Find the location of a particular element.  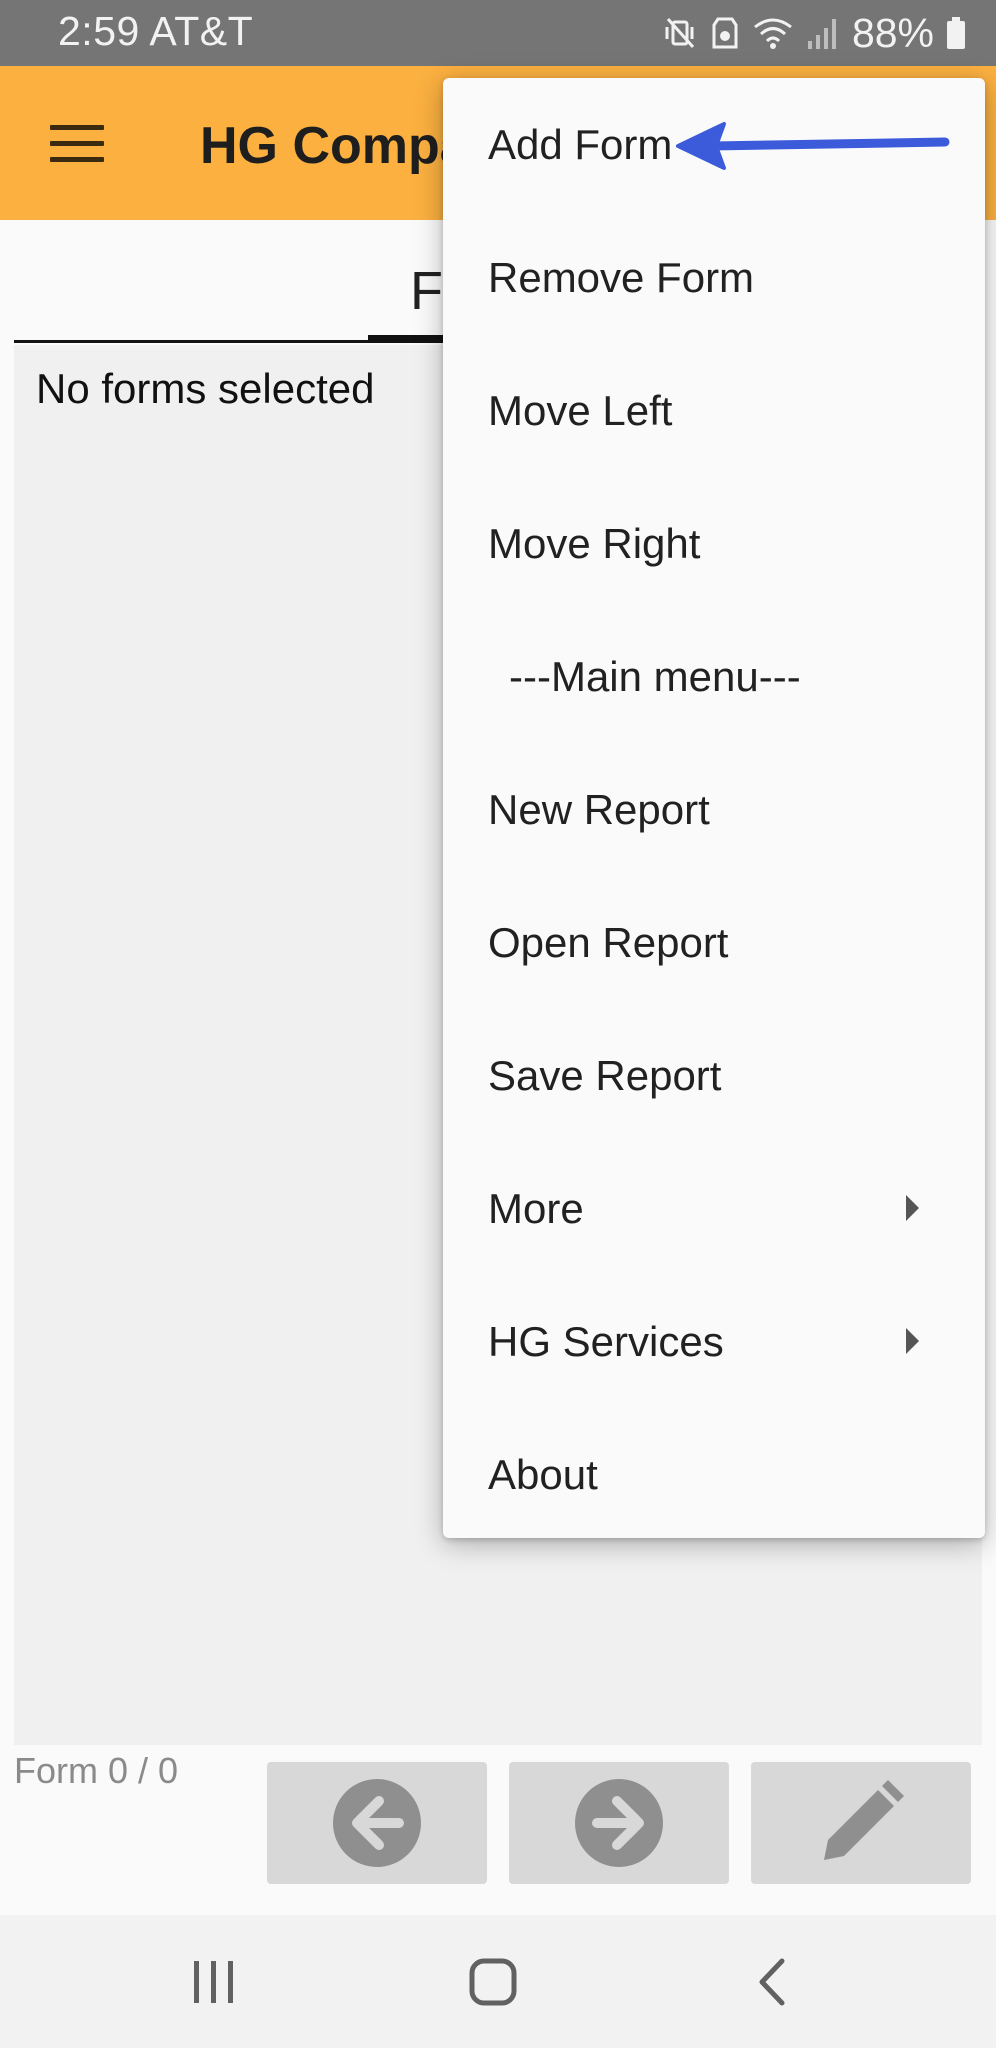

menu-section-label: ---Main menu--- is located at coordinates (655, 676).